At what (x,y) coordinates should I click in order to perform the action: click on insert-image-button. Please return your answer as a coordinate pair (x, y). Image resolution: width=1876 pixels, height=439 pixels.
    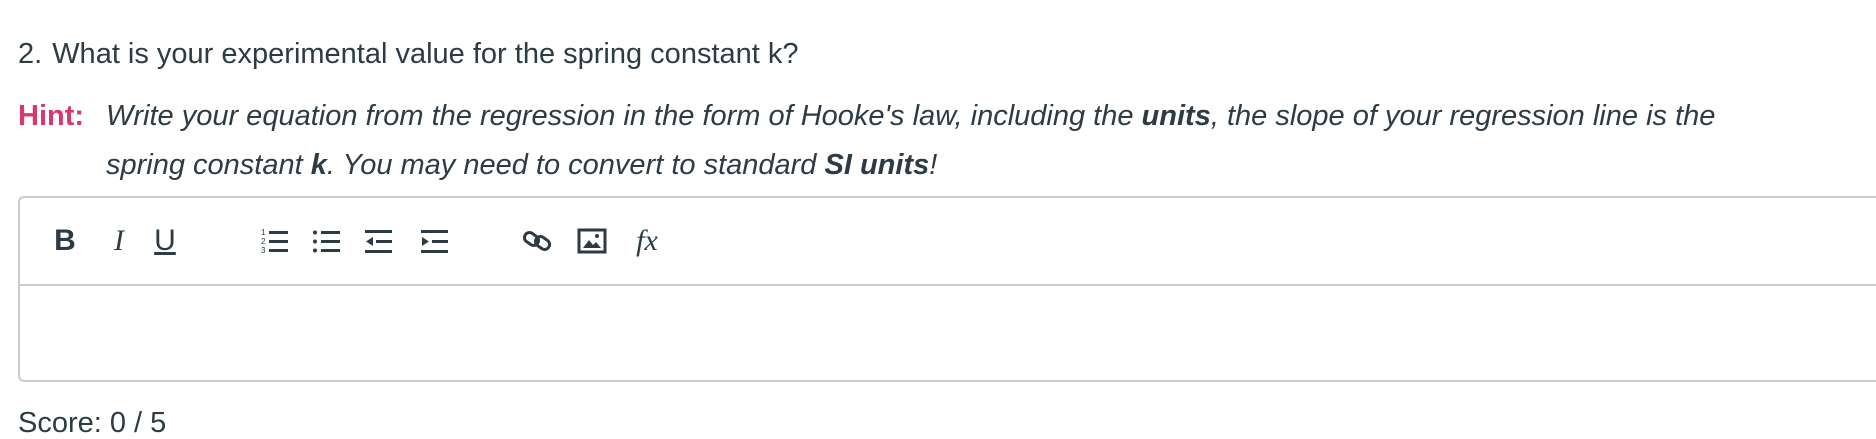
    Looking at the image, I should click on (592, 241).